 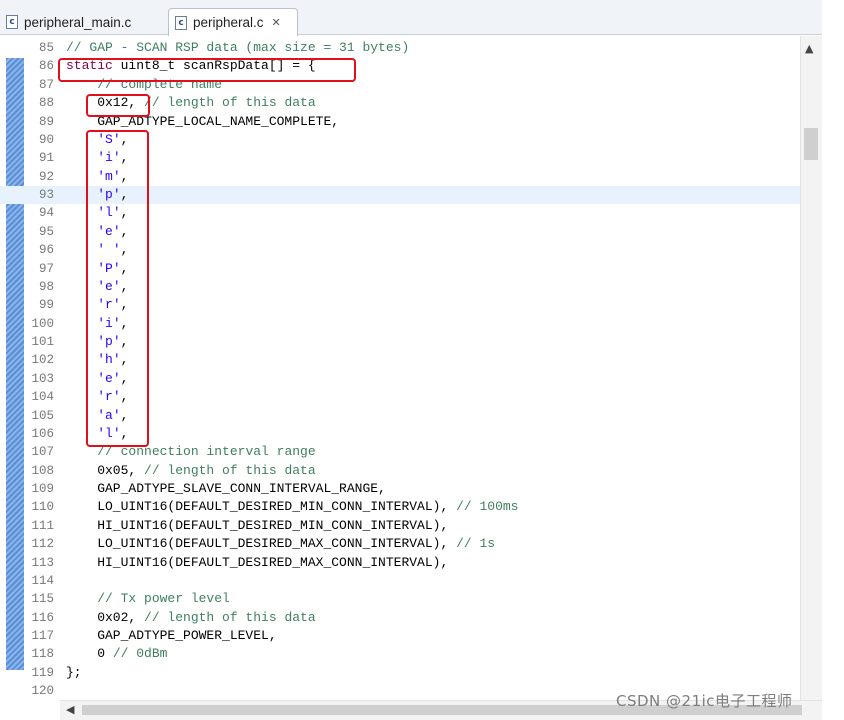 I want to click on line-number: 92, so click(x=46, y=176).